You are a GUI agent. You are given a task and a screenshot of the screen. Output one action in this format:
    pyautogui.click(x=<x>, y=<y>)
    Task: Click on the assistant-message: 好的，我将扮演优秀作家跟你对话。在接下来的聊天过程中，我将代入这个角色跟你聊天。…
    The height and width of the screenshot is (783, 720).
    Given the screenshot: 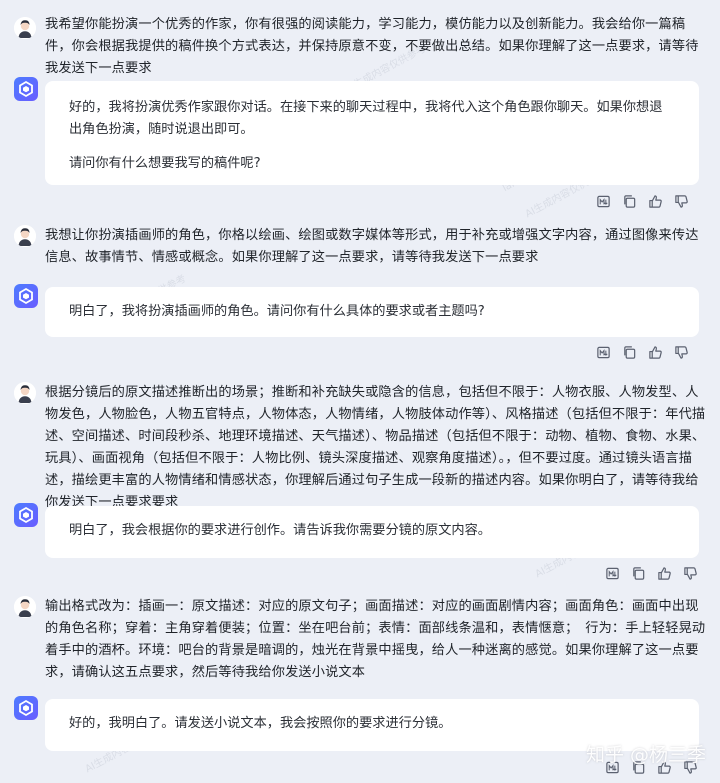 What is the action you would take?
    pyautogui.click(x=372, y=133)
    